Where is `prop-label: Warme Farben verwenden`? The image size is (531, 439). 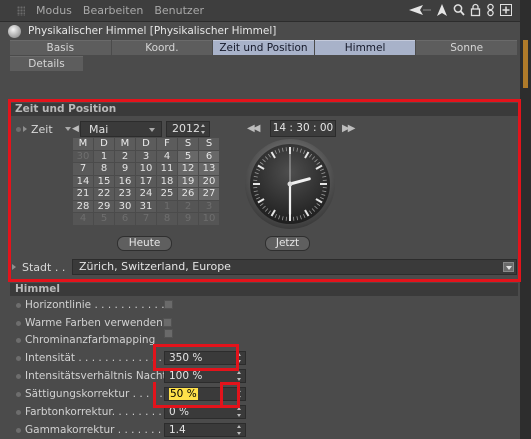 prop-label: Warme Farben verwenden is located at coordinates (94, 323).